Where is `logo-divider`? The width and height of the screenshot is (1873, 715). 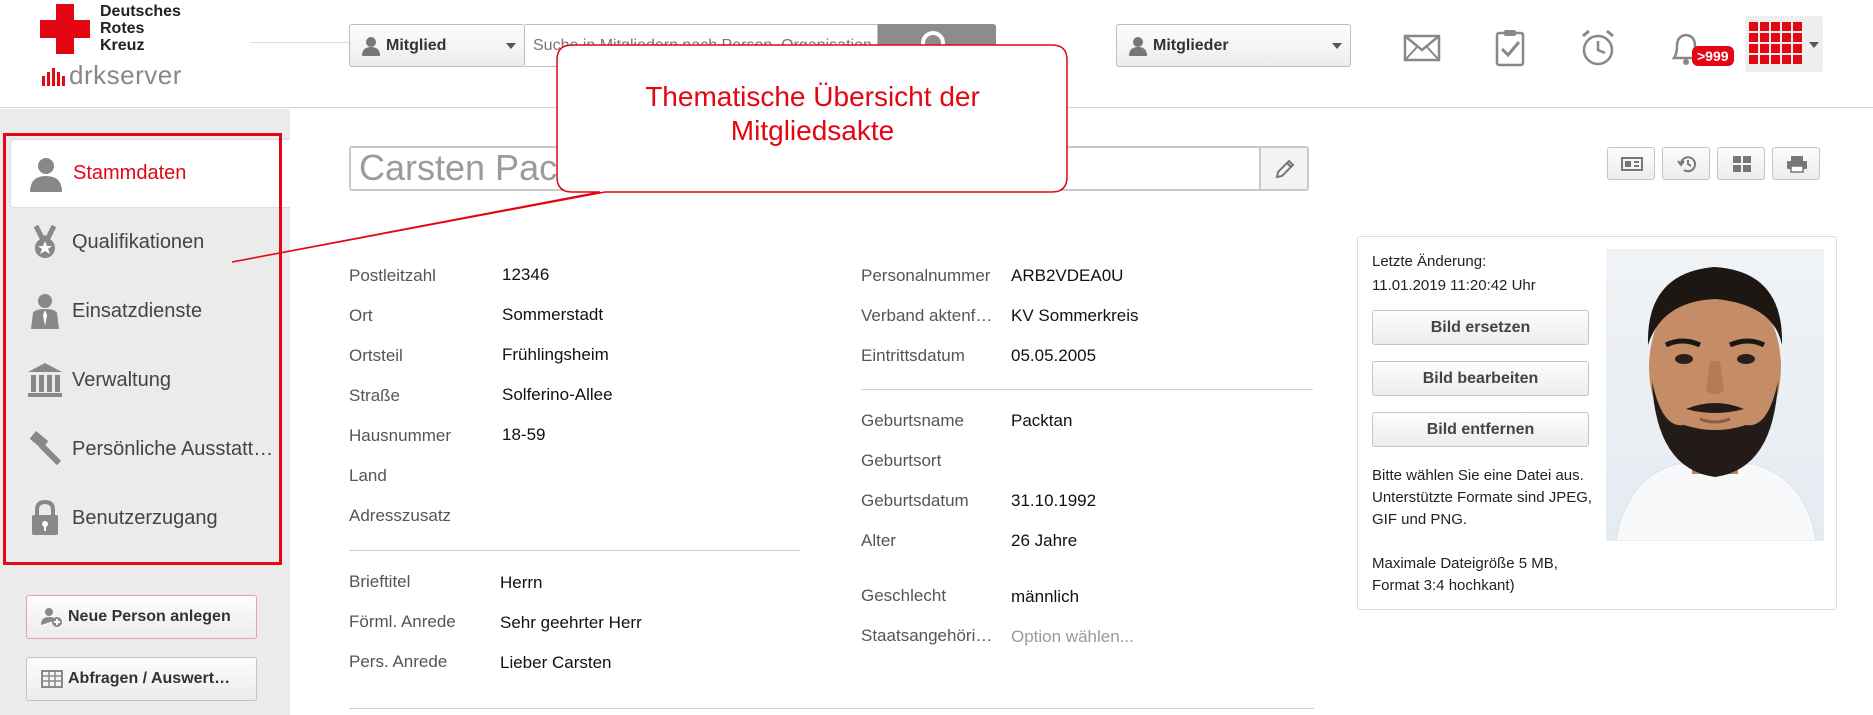 logo-divider is located at coordinates (300, 42).